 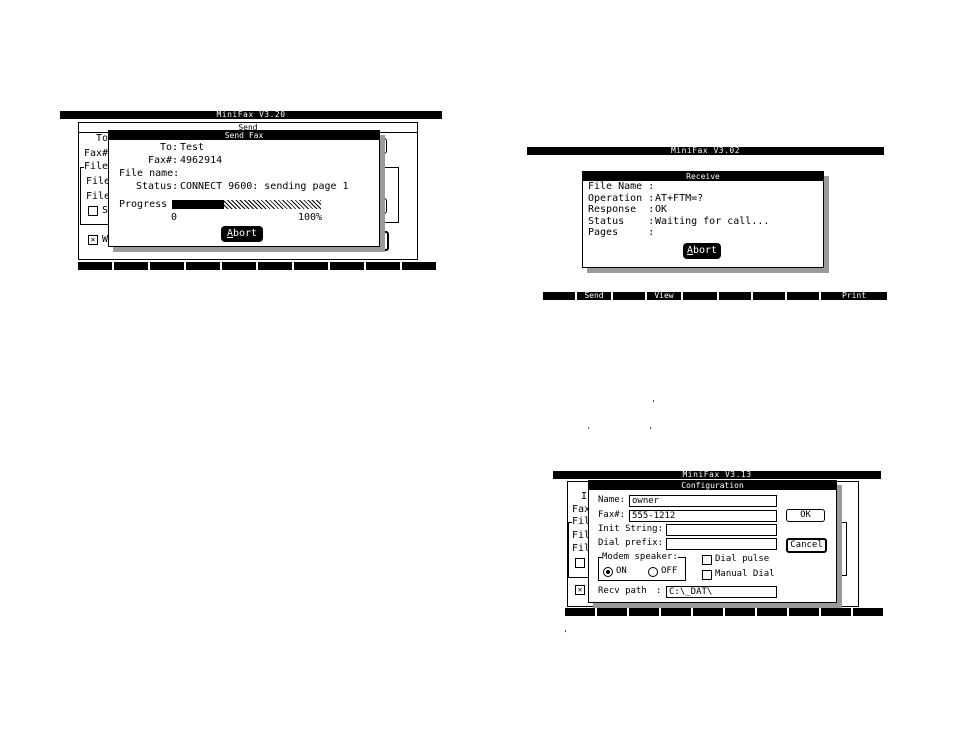 I want to click on receive-abort-label: bort, so click(x=705, y=250).